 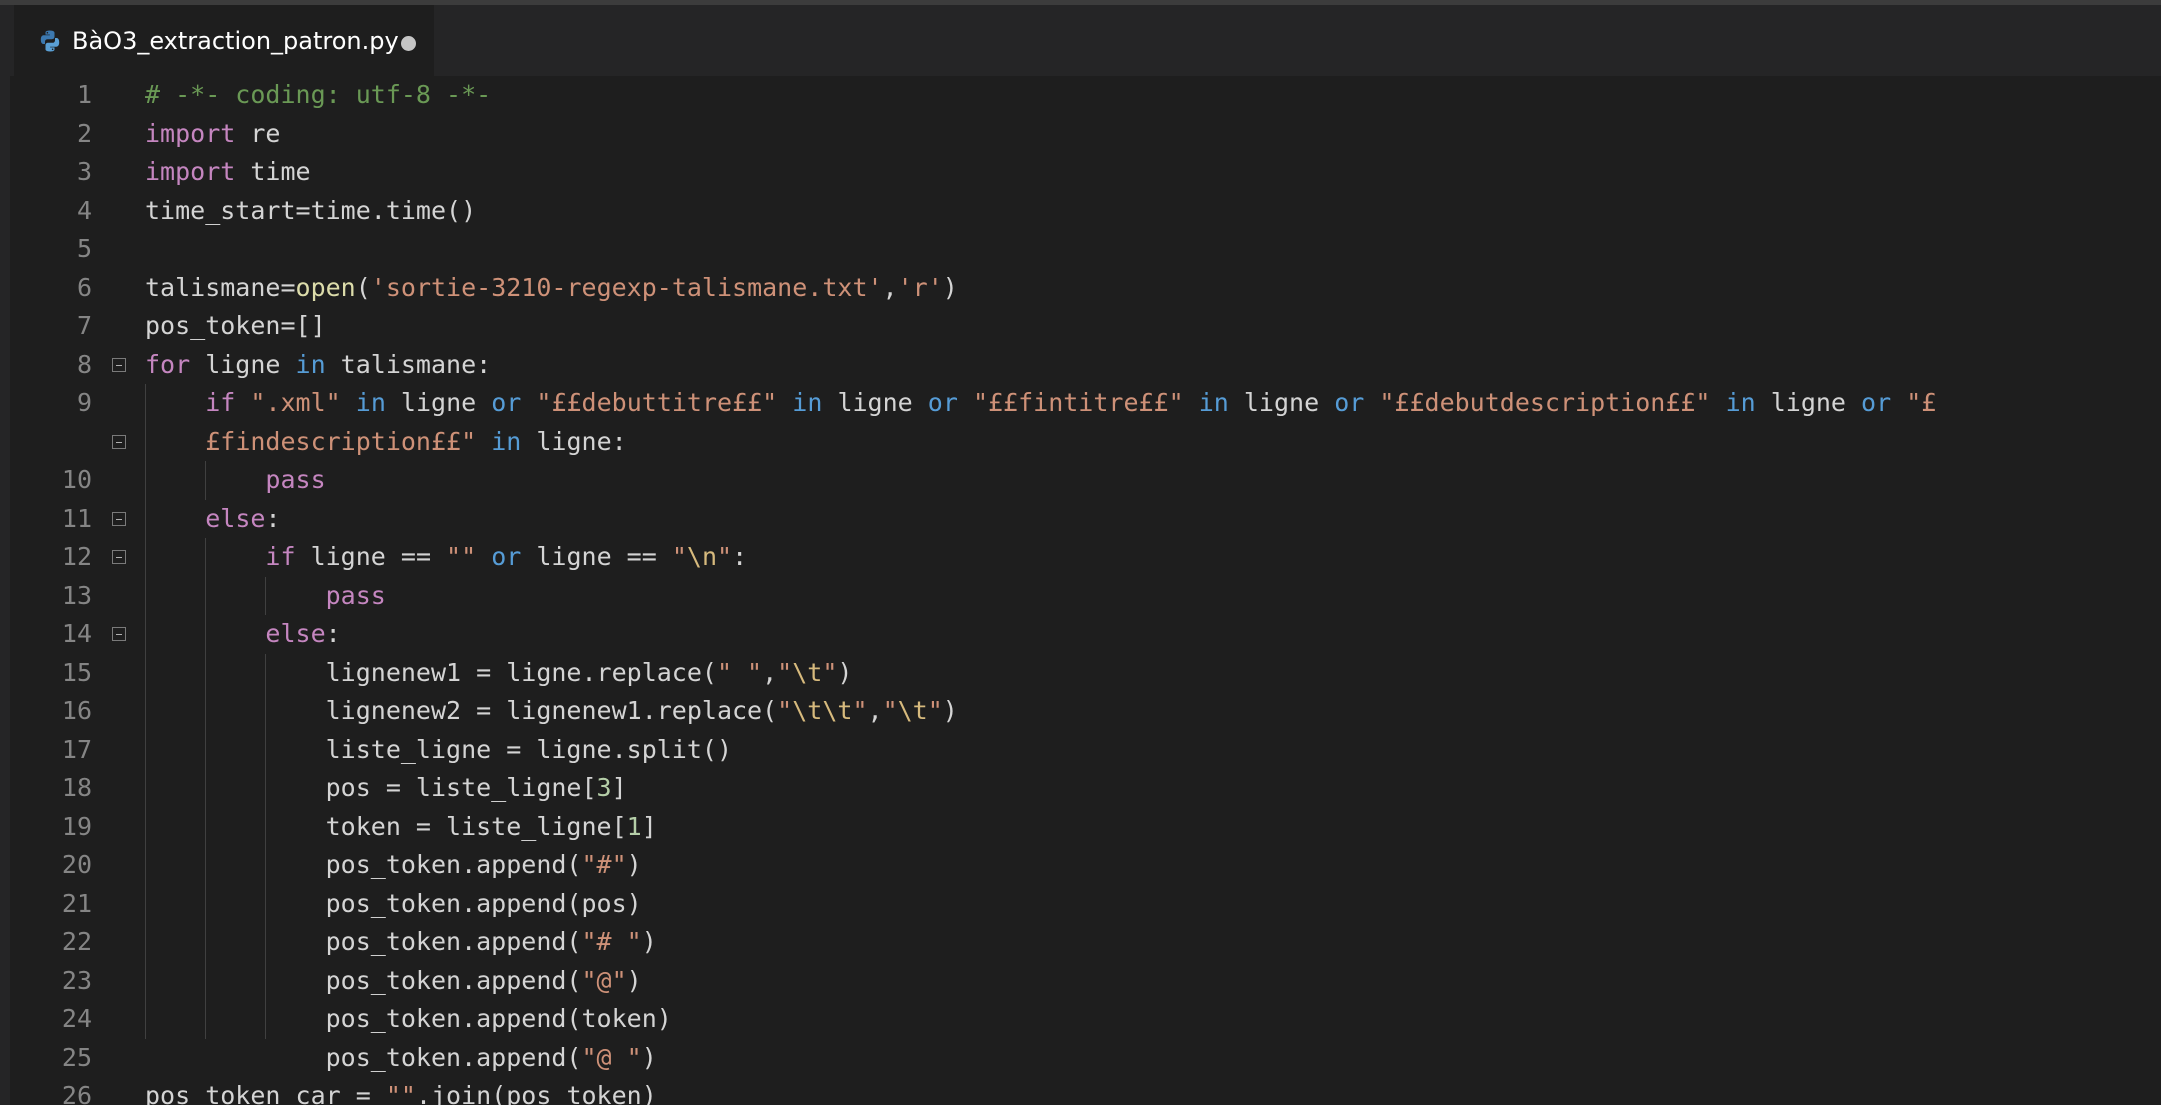 I want to click on line-number: 22, so click(x=76, y=941).